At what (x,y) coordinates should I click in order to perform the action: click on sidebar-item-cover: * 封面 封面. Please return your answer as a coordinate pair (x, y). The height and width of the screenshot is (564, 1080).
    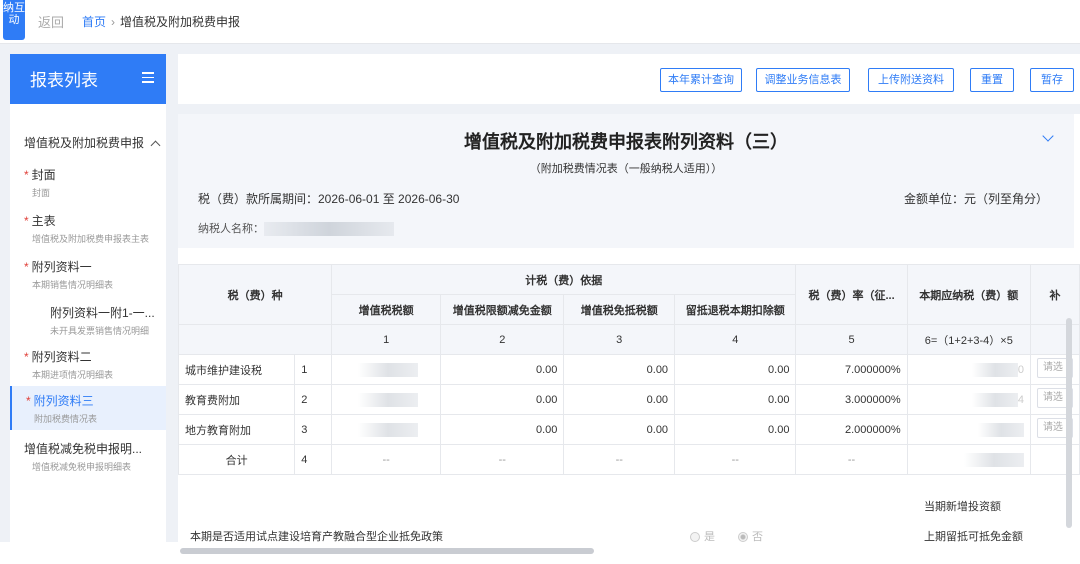
    Looking at the image, I should click on (88, 182).